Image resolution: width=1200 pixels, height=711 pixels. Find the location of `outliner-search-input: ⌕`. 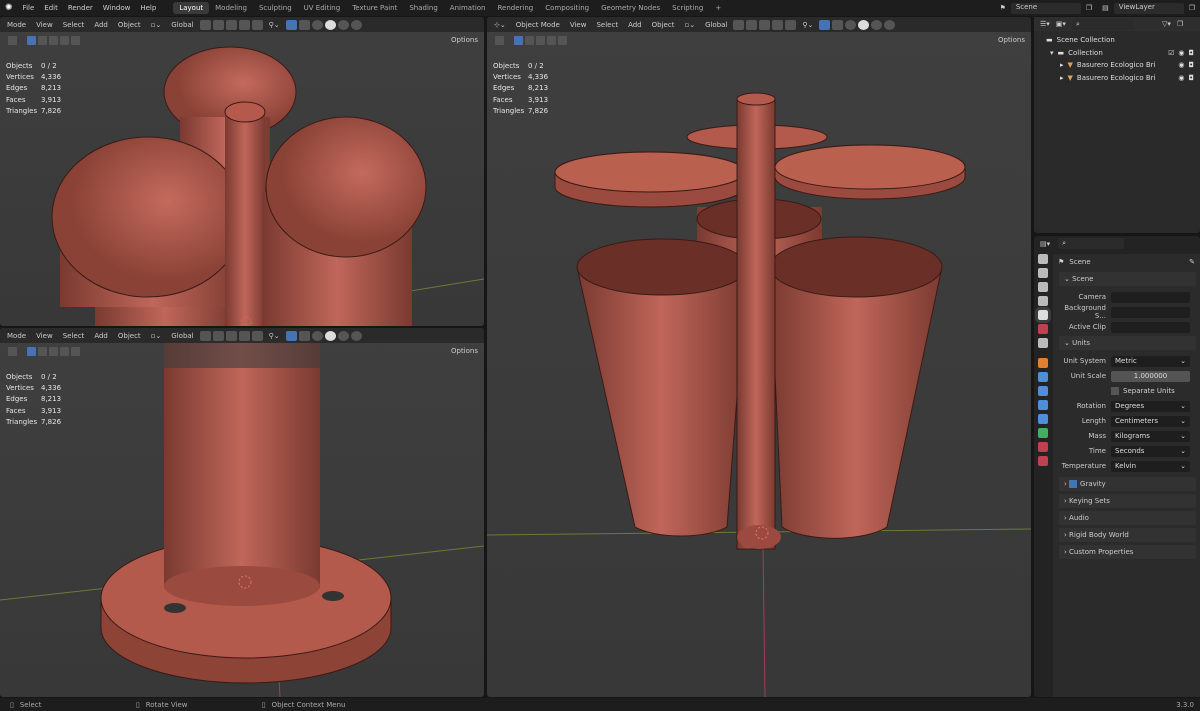

outliner-search-input: ⌕ is located at coordinates (1102, 24).